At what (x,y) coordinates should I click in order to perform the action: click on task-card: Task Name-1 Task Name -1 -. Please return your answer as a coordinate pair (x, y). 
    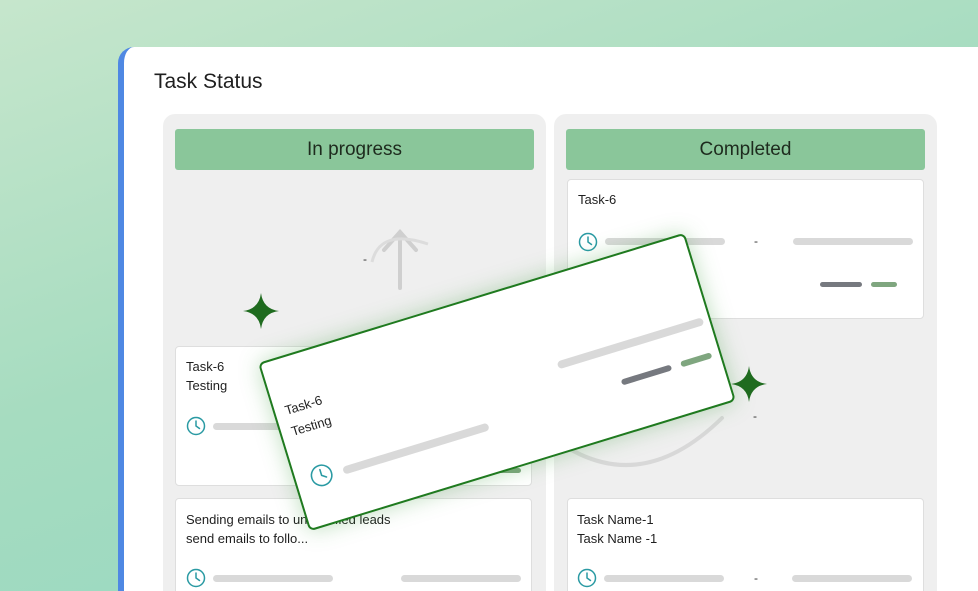
    Looking at the image, I should click on (745, 544).